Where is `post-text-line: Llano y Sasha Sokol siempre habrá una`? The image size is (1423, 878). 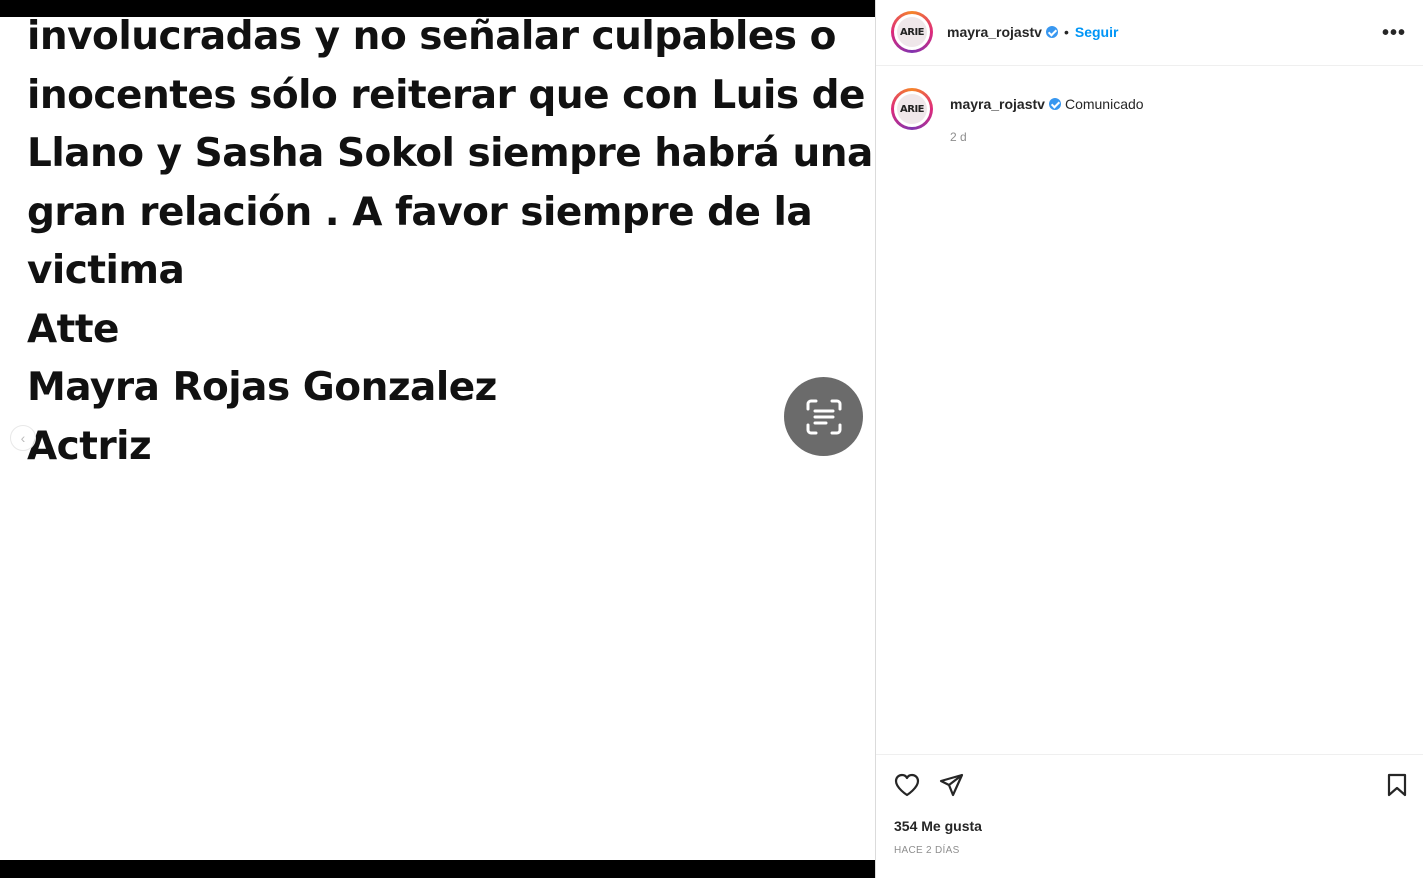 post-text-line: Llano y Sasha Sokol siempre habrá una is located at coordinates (450, 153).